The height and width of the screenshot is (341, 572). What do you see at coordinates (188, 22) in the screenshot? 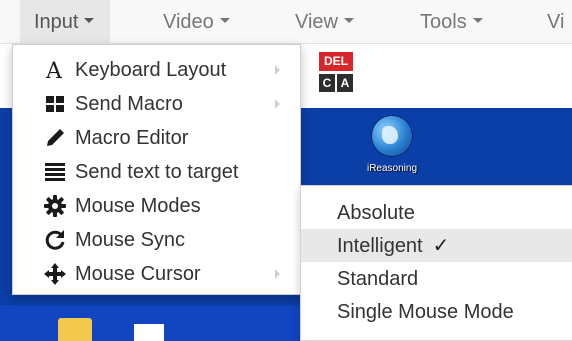
I see `menu-video-label: Video` at bounding box center [188, 22].